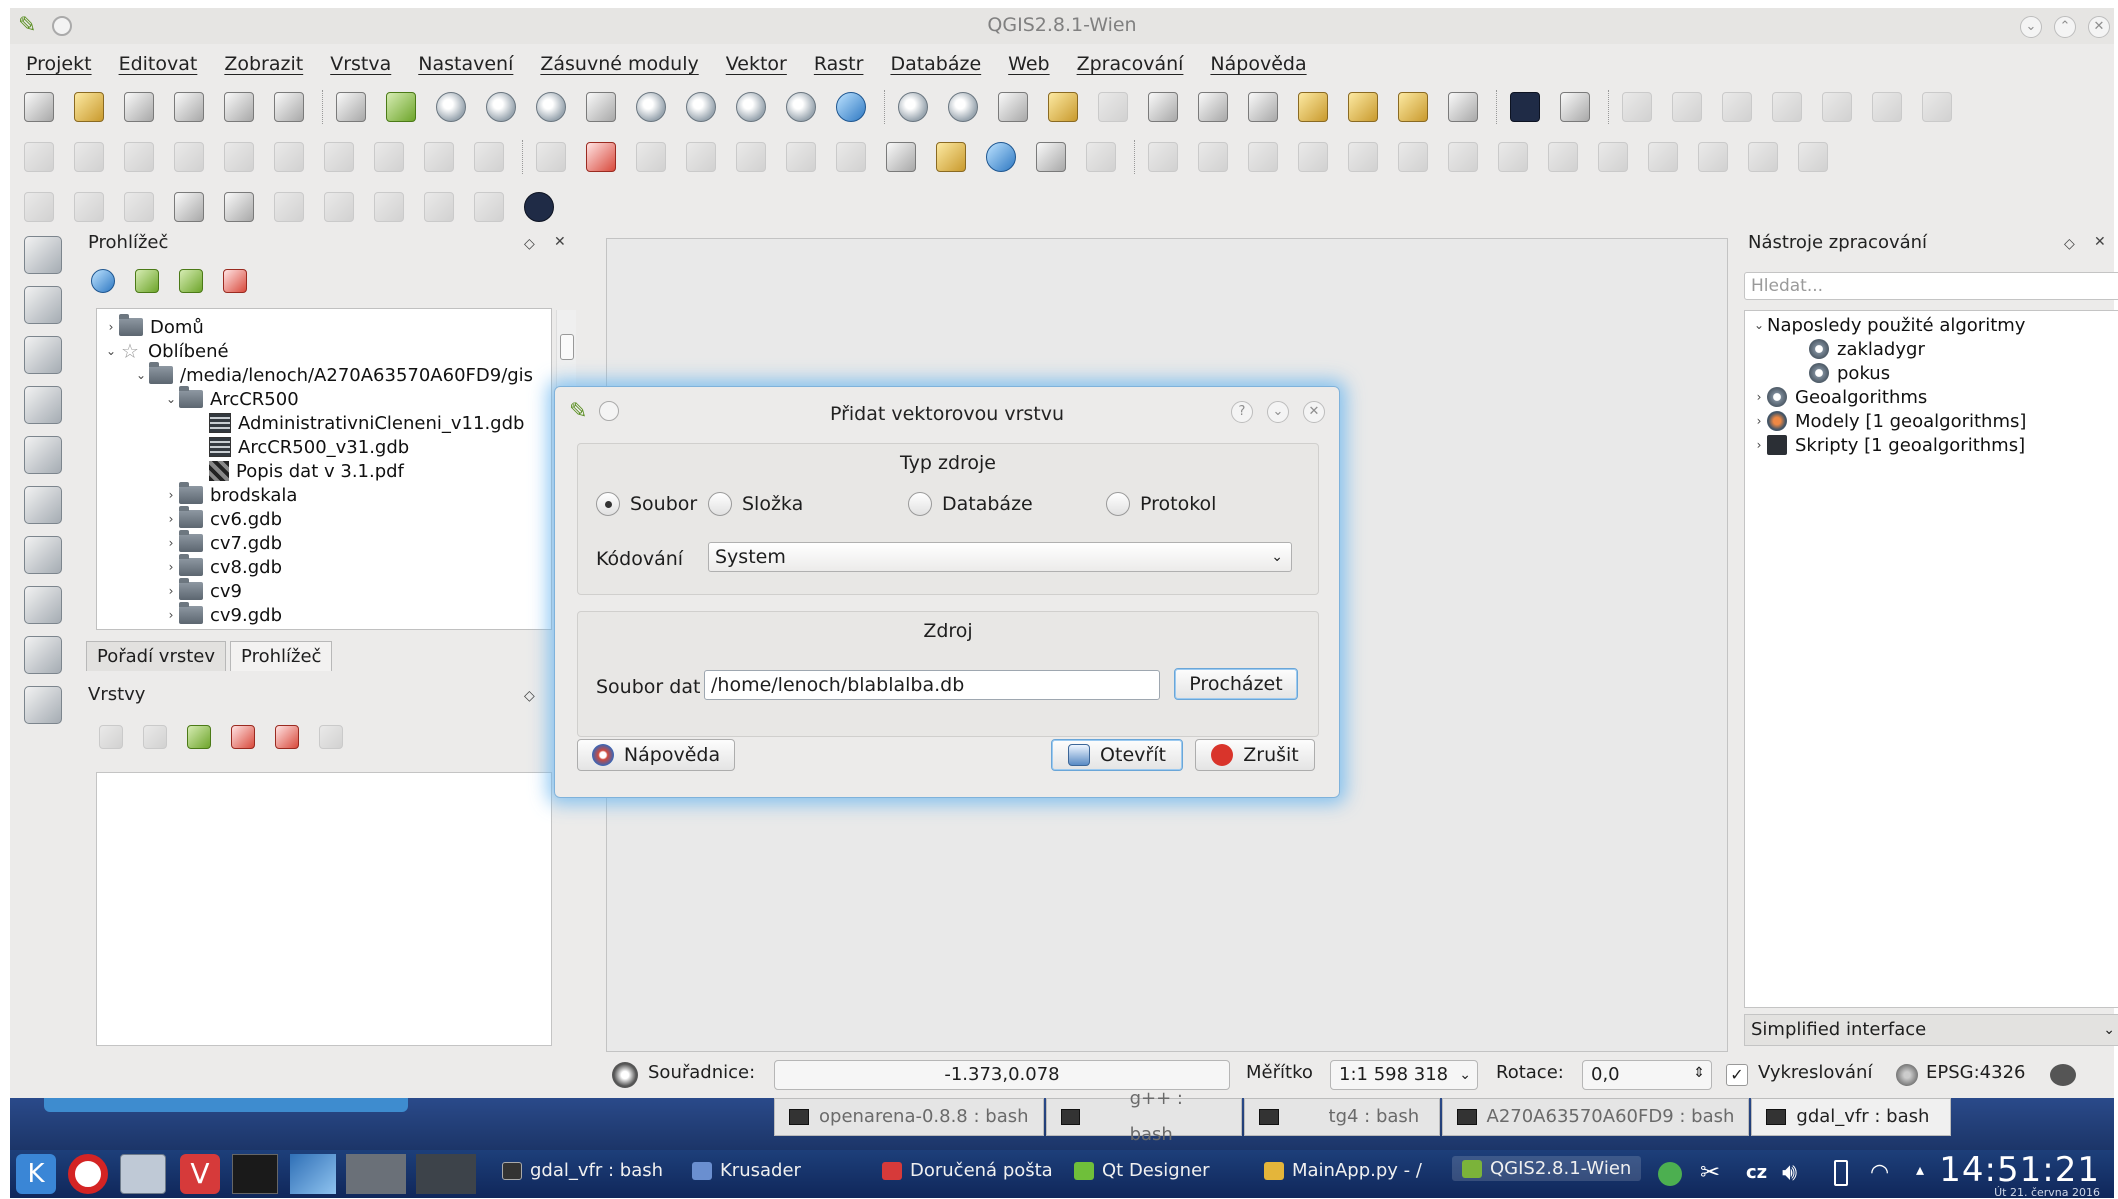 This screenshot has width=2118, height=1199. Describe the element at coordinates (1343, 1170) in the screenshot. I see `task-mainapp: MainApp.py - /` at that location.